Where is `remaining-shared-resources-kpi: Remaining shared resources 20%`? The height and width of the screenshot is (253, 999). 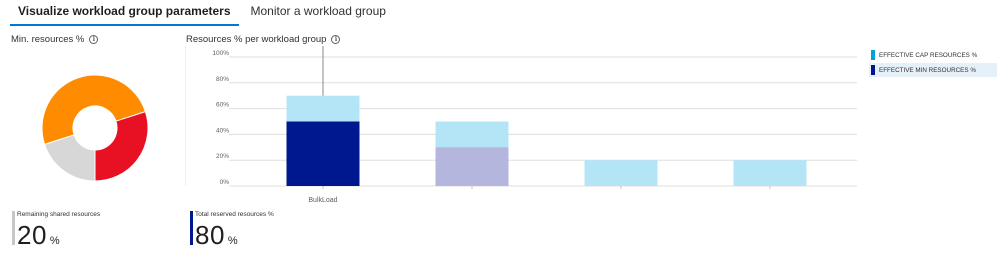
remaining-shared-resources-kpi: Remaining shared resources 20% is located at coordinates (56, 231).